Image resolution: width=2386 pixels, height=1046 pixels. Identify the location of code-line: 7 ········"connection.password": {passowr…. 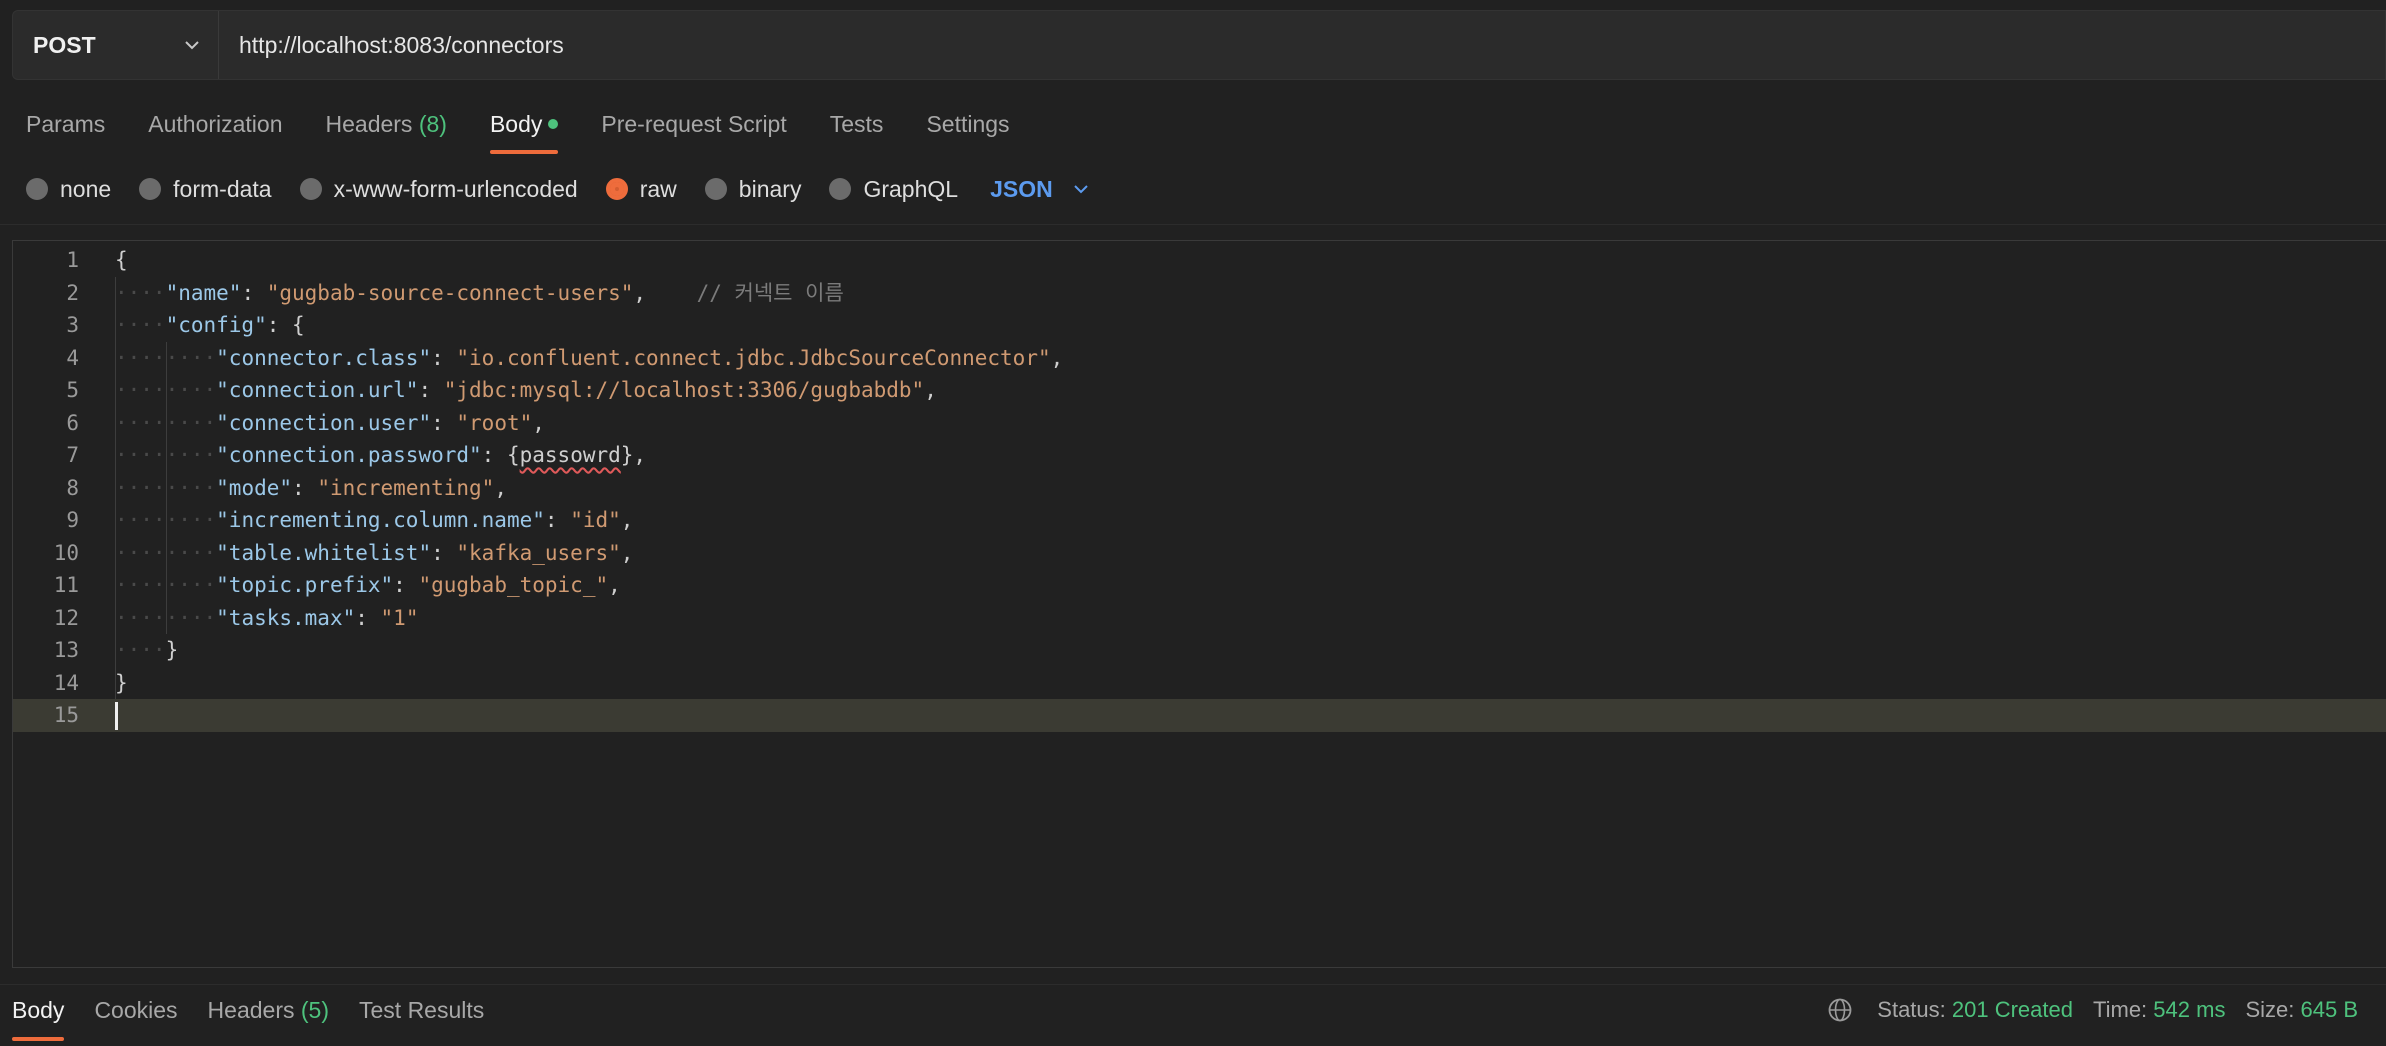
(1199, 455).